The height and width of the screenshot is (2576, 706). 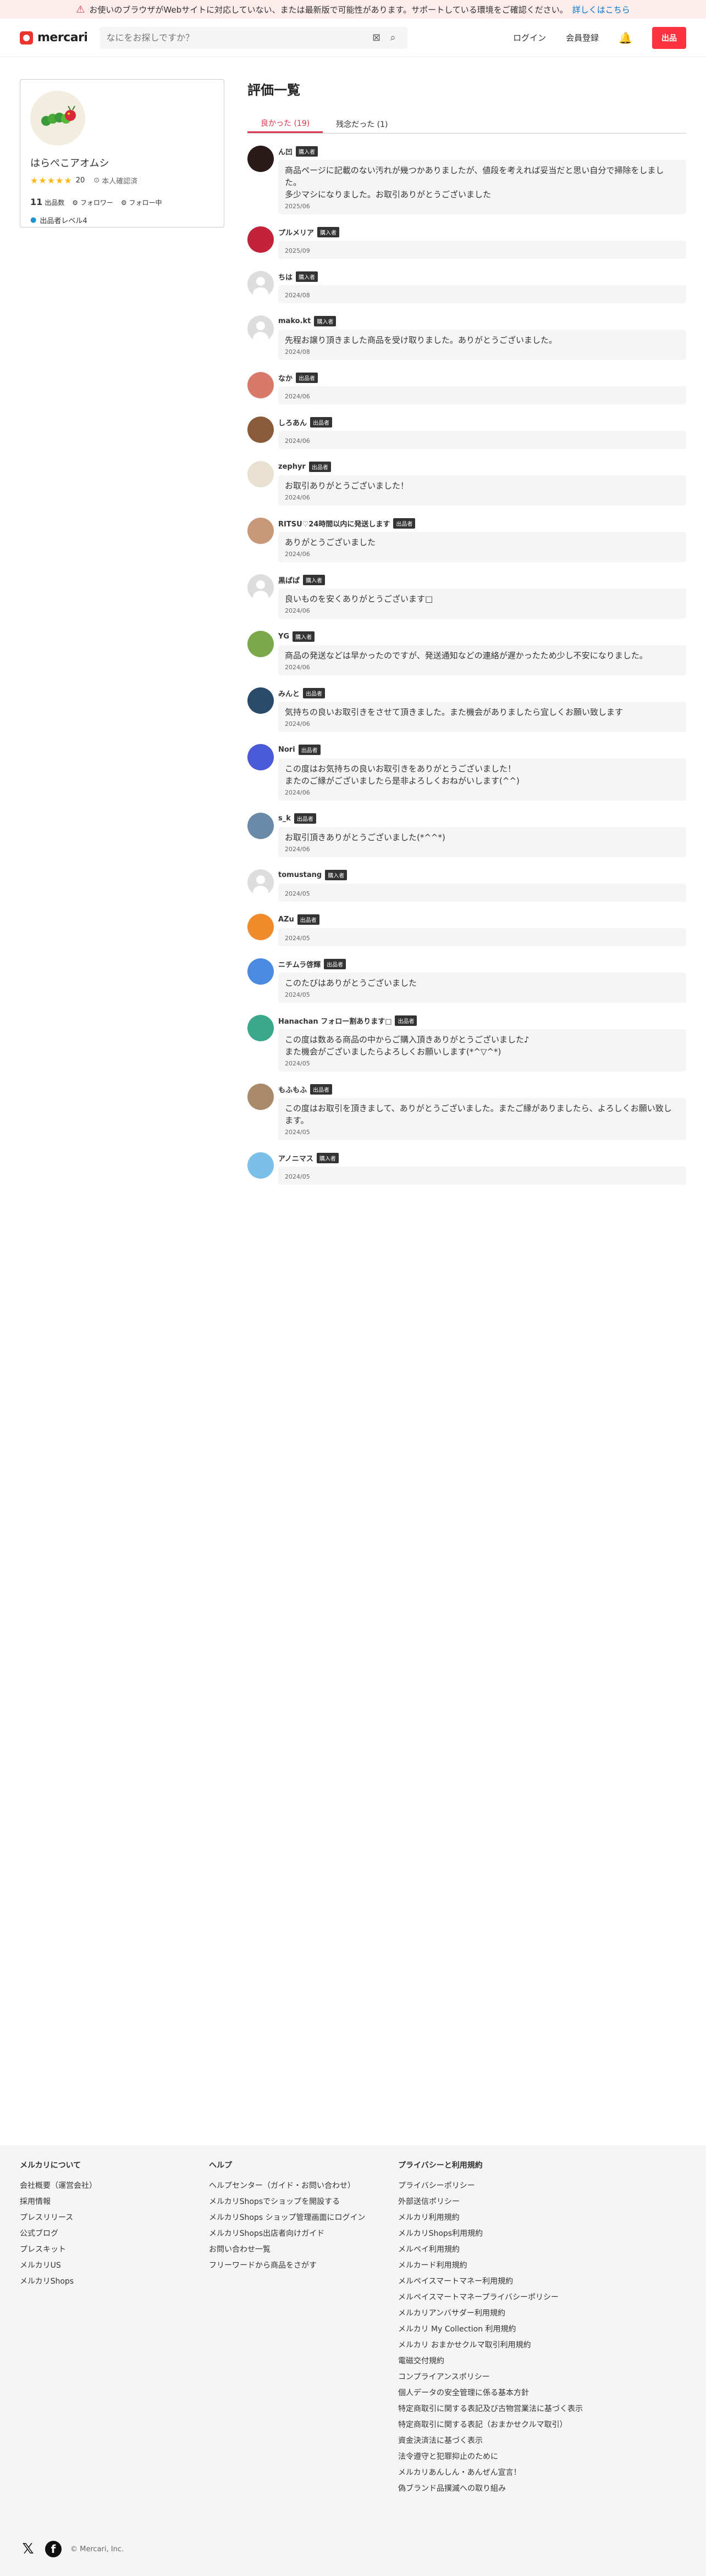 I want to click on profile-rating: ★★★★★ 20 ⊙ 本人確認済, so click(x=122, y=180).